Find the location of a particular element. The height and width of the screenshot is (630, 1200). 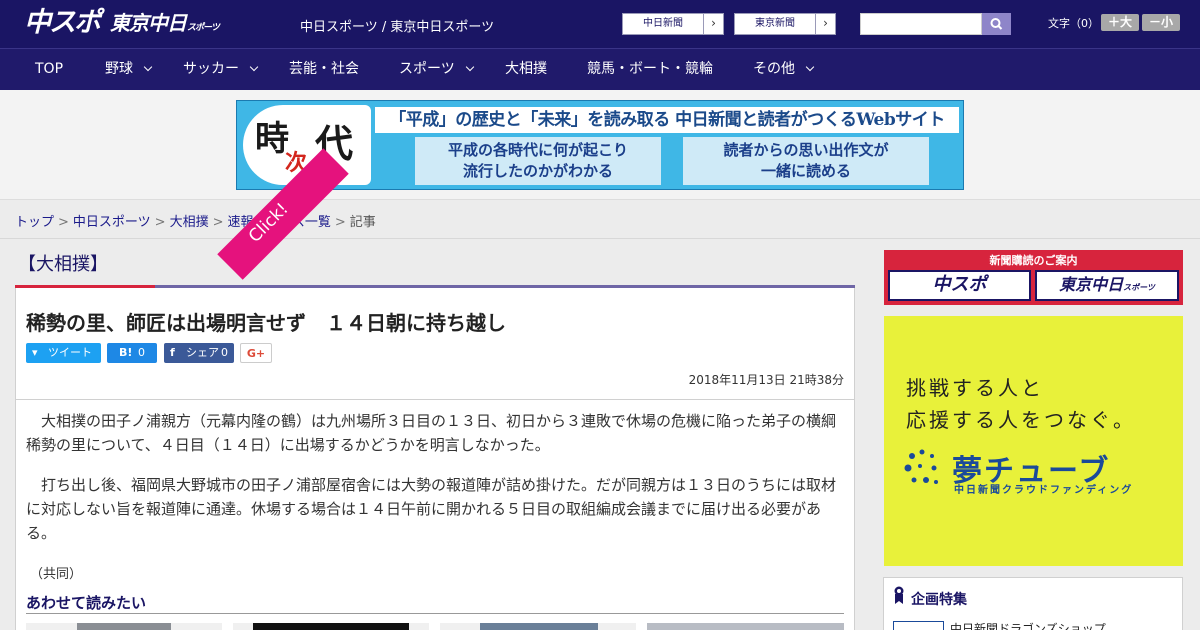

feature-item-link: 中日新聞ドラゴンズショップ is located at coordinates (1028, 625).